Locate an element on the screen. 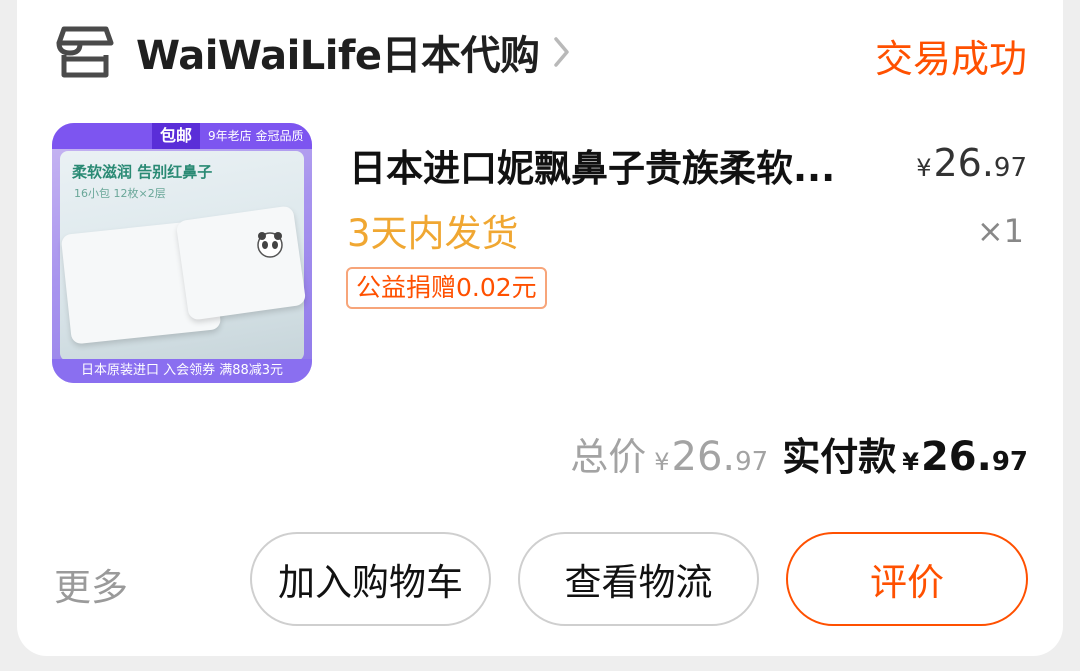 Image resolution: width=1080 pixels, height=671 pixels. paid-decimal: 97 is located at coordinates (1009, 462).